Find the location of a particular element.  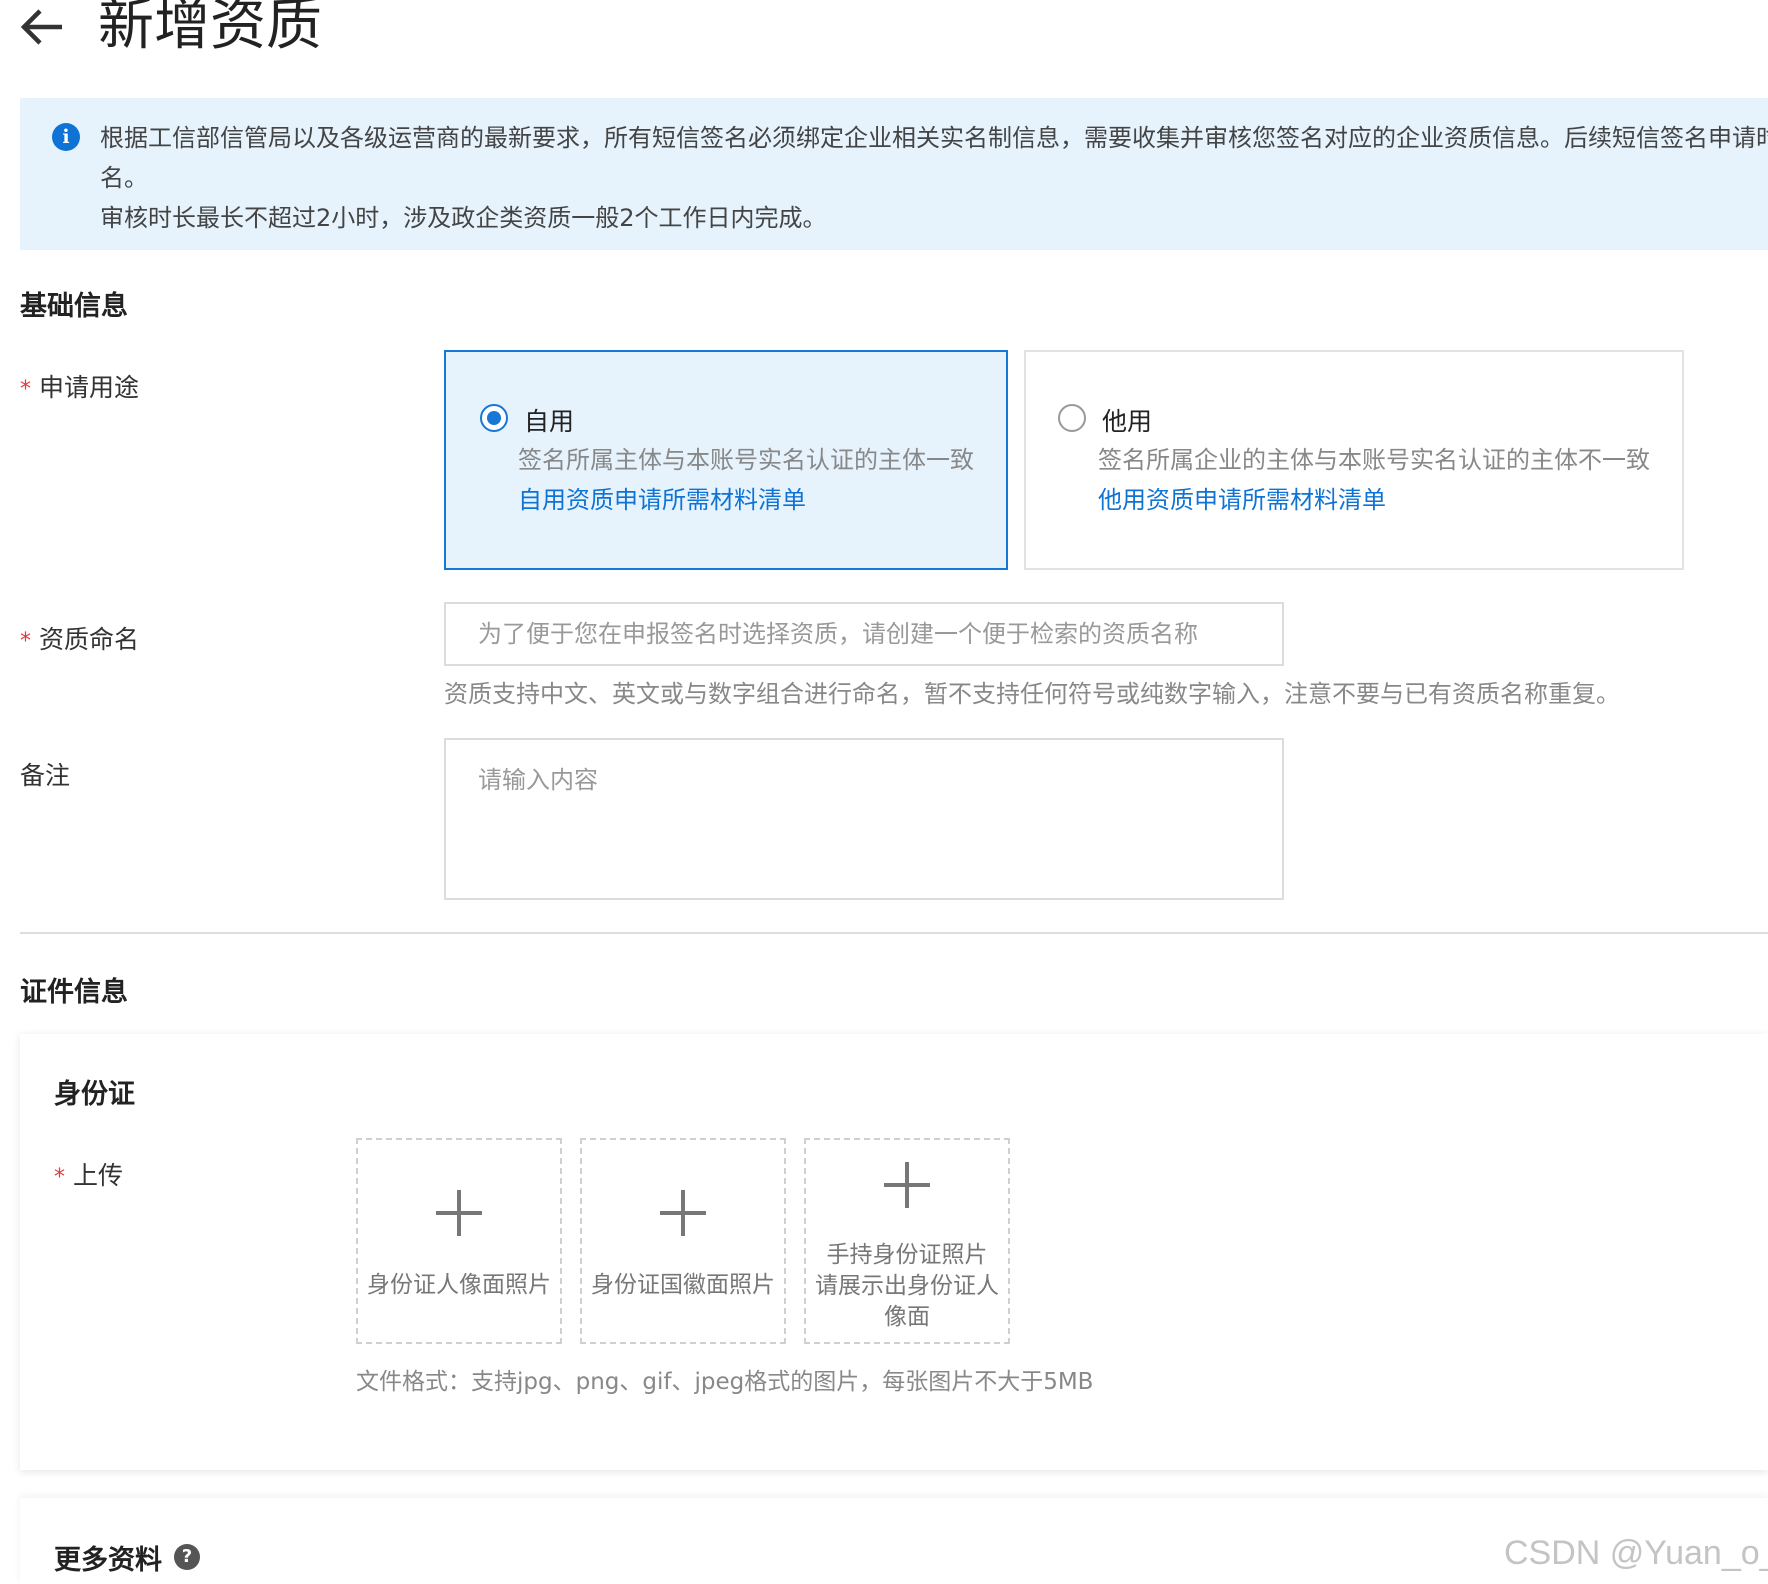

info-icon: i is located at coordinates (66, 137).